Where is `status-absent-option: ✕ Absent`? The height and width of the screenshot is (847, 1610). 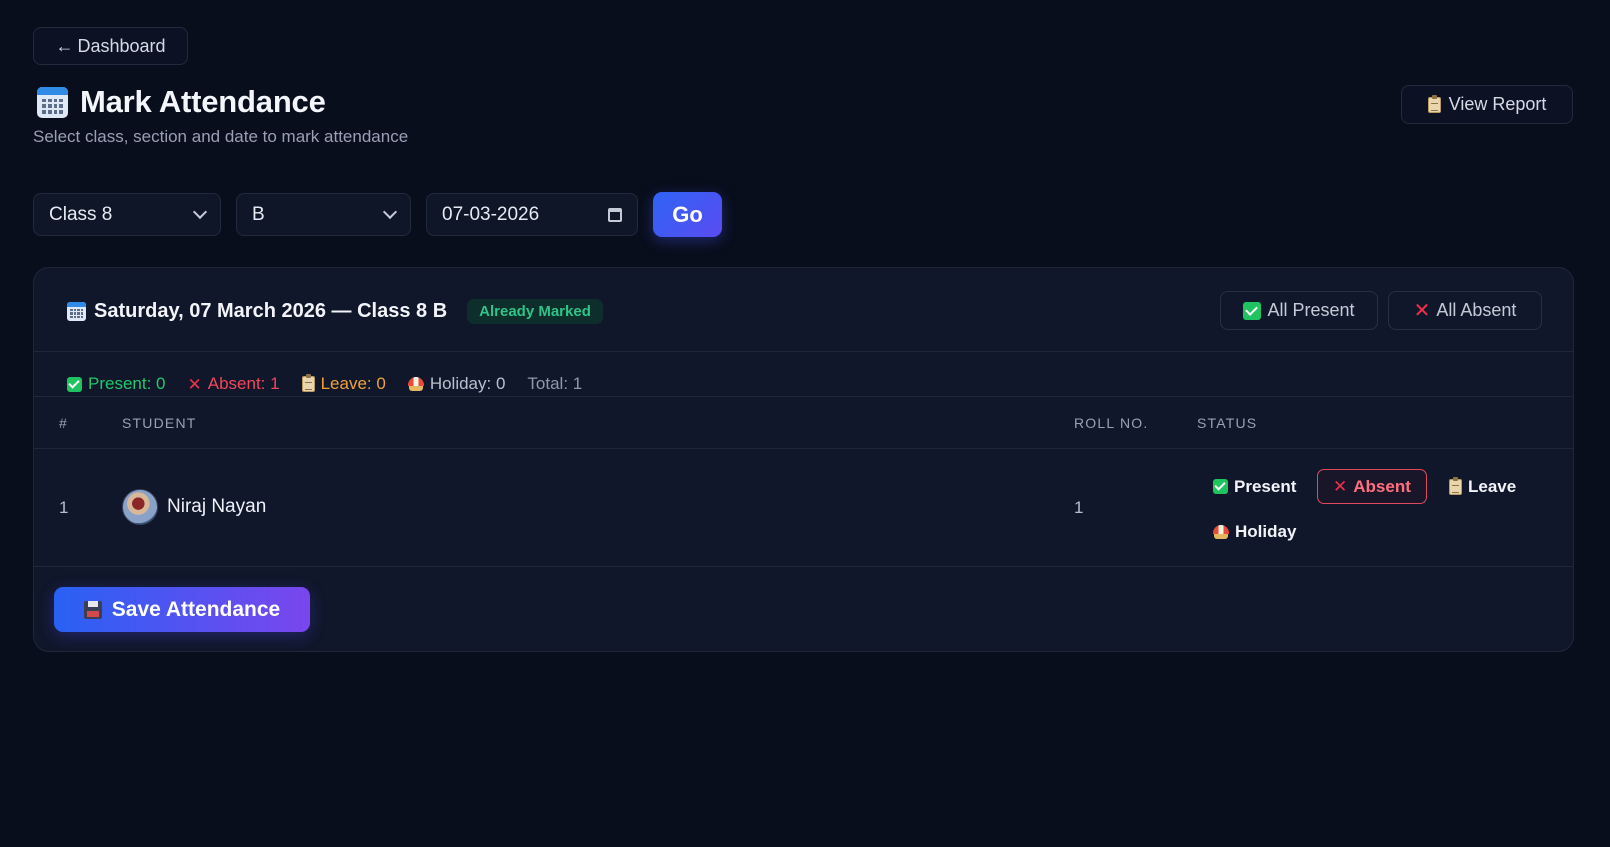
status-absent-option: ✕ Absent is located at coordinates (1372, 486).